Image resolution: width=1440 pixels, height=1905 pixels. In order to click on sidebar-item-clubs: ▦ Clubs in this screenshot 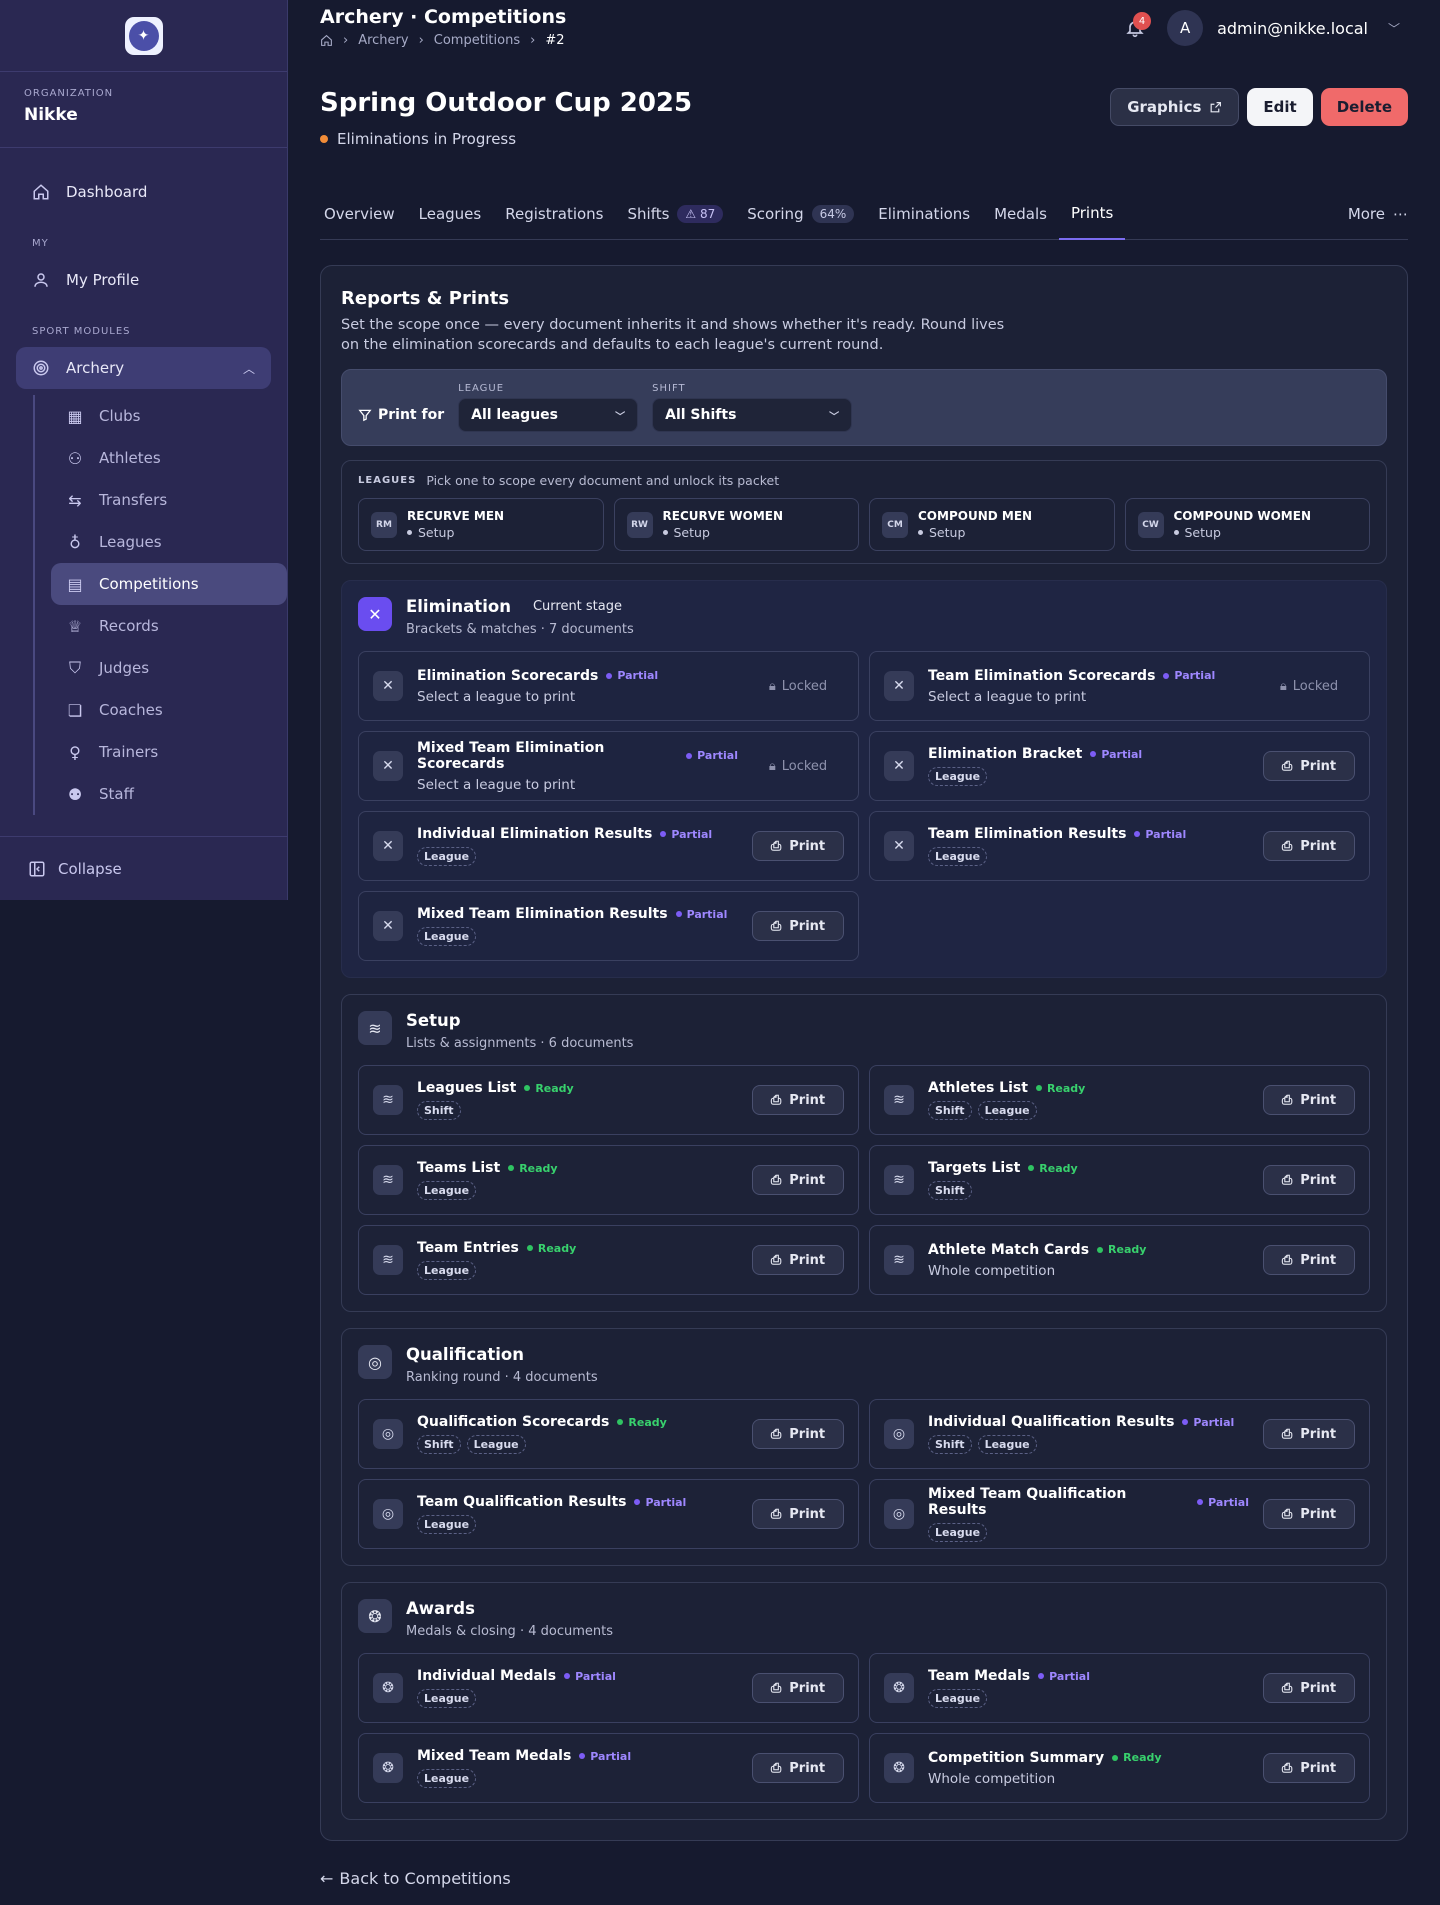, I will do `click(169, 416)`.